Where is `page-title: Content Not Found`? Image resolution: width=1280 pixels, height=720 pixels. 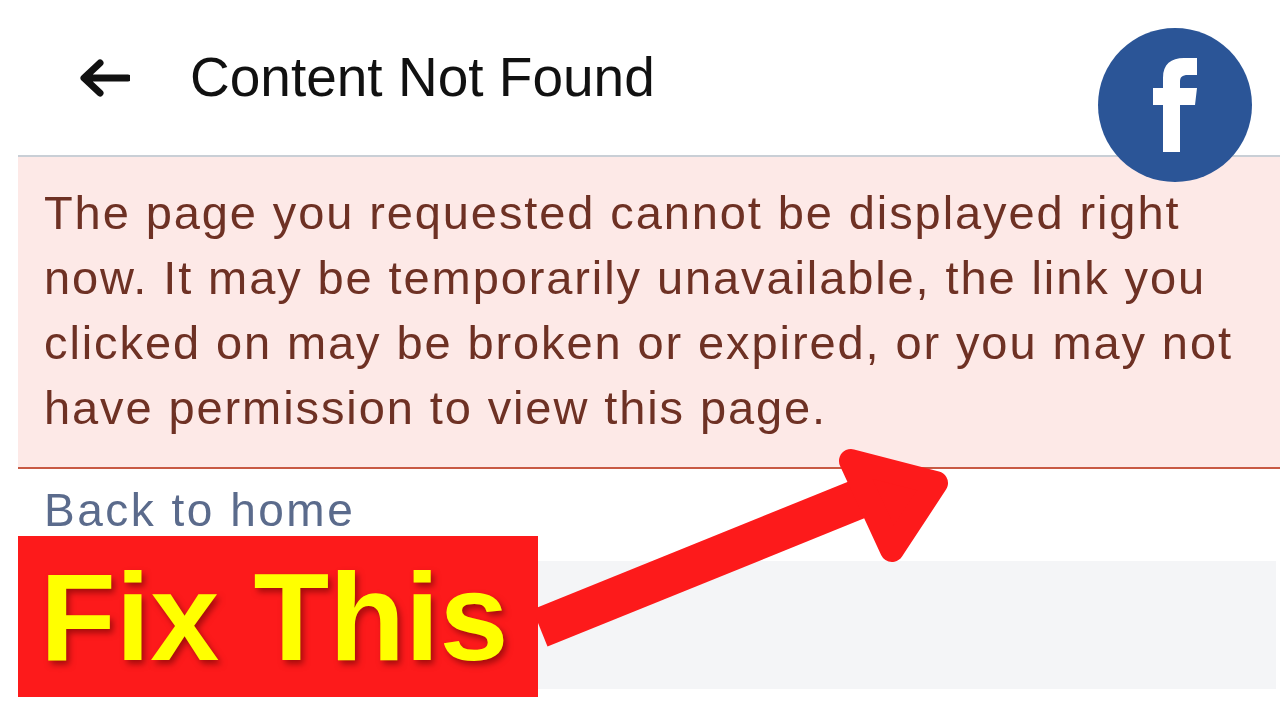 page-title: Content Not Found is located at coordinates (422, 77).